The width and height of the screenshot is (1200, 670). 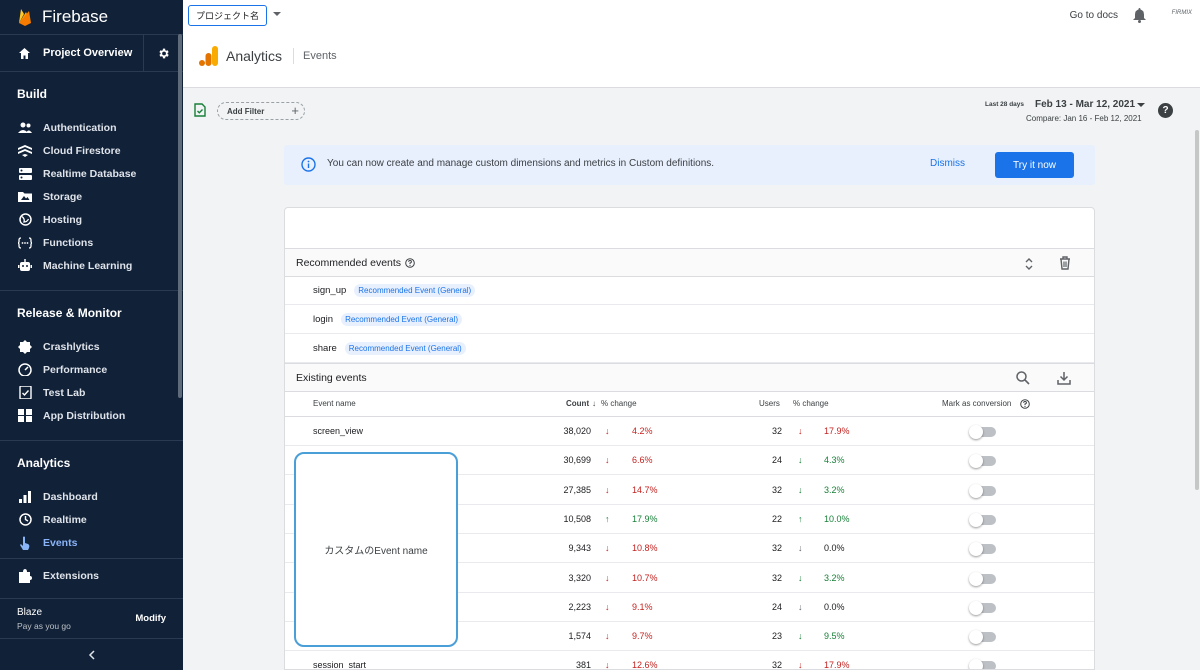 I want to click on sidebar-scrollbar, so click(x=180, y=216).